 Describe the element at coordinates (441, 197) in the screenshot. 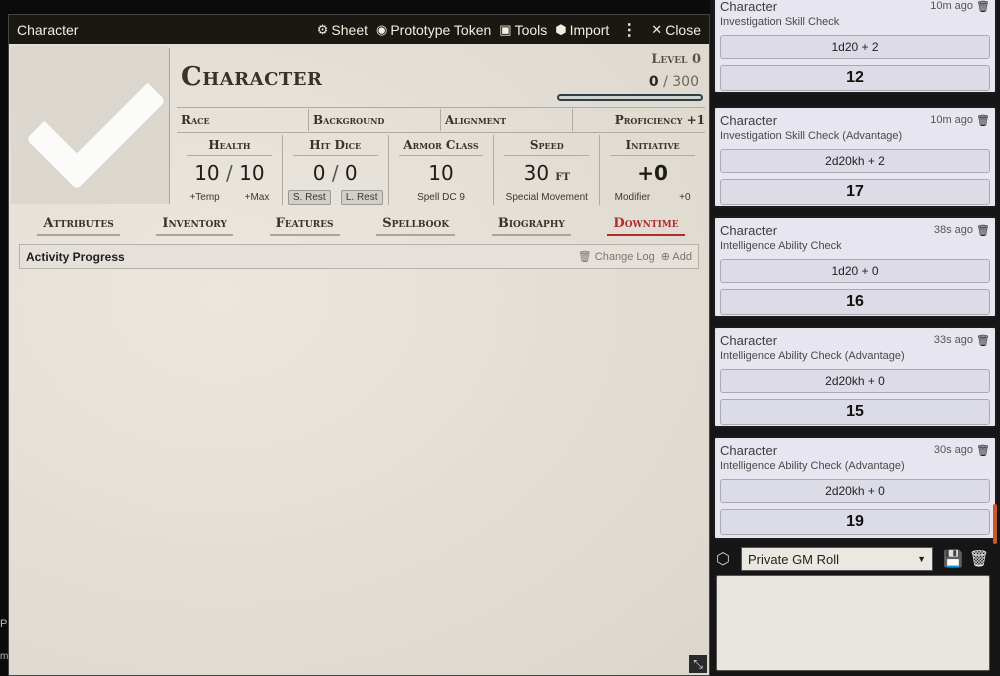

I see `spell-dc-label: Spell DC 9` at that location.